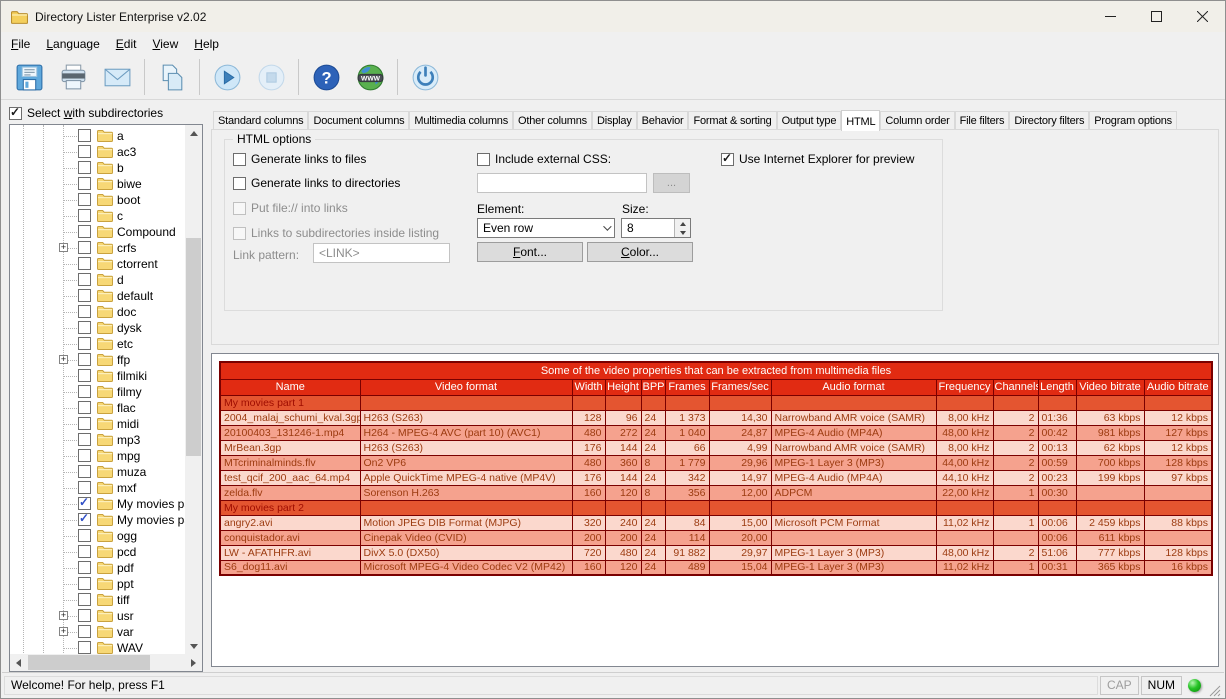  I want to click on menu-help: Help, so click(206, 44).